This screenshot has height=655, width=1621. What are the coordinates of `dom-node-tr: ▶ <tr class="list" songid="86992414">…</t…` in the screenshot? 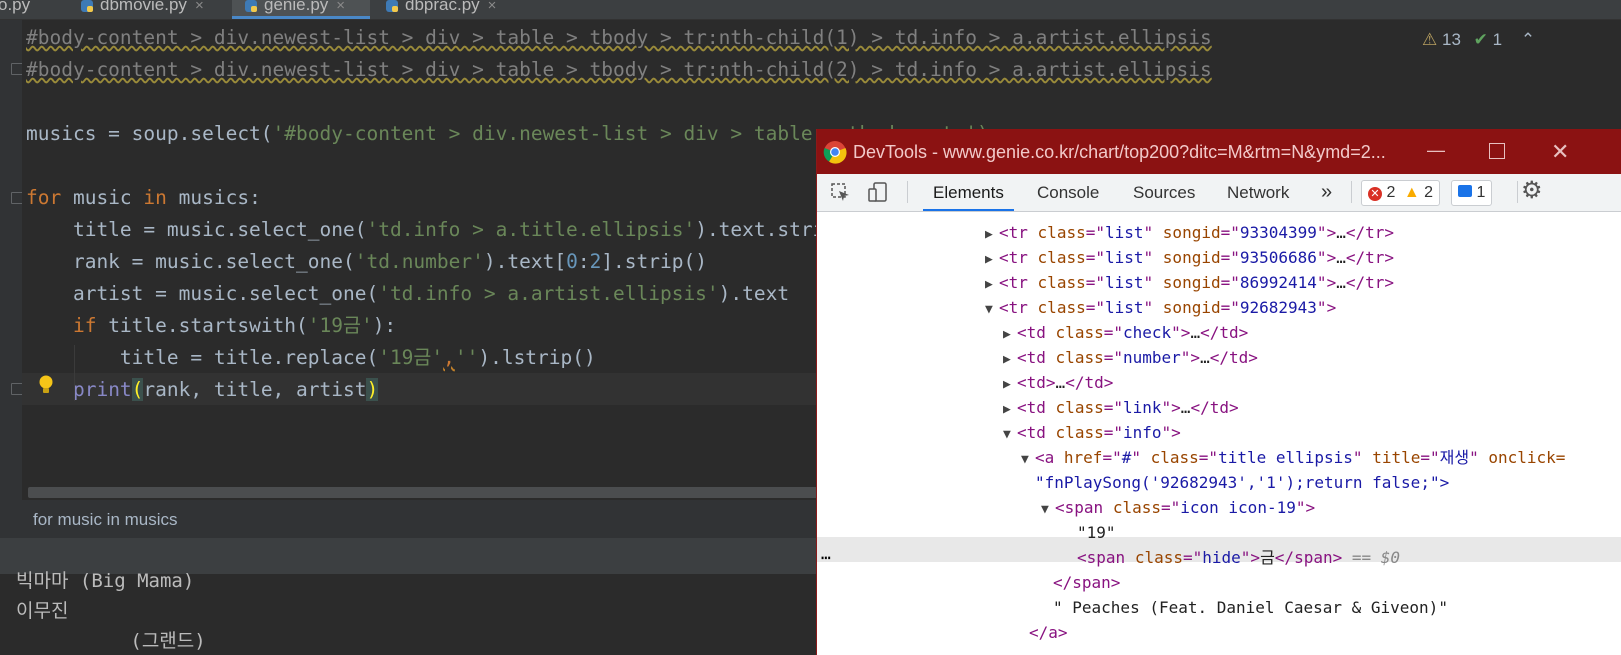 It's located at (1189, 282).